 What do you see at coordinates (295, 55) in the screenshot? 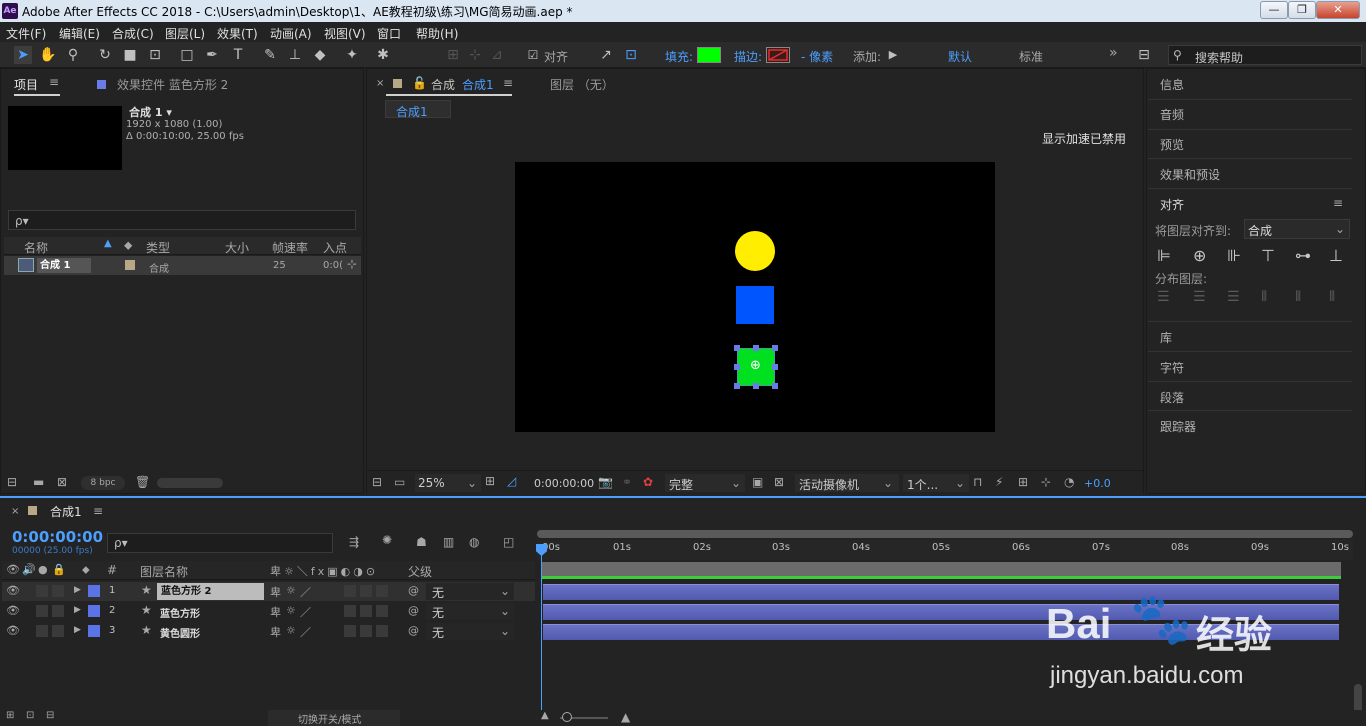
I see `clone-stamp-tool-icon: ⊥` at bounding box center [295, 55].